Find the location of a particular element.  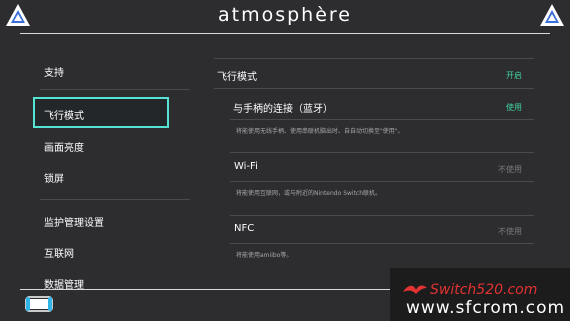

nfc-label: NFC is located at coordinates (244, 228).